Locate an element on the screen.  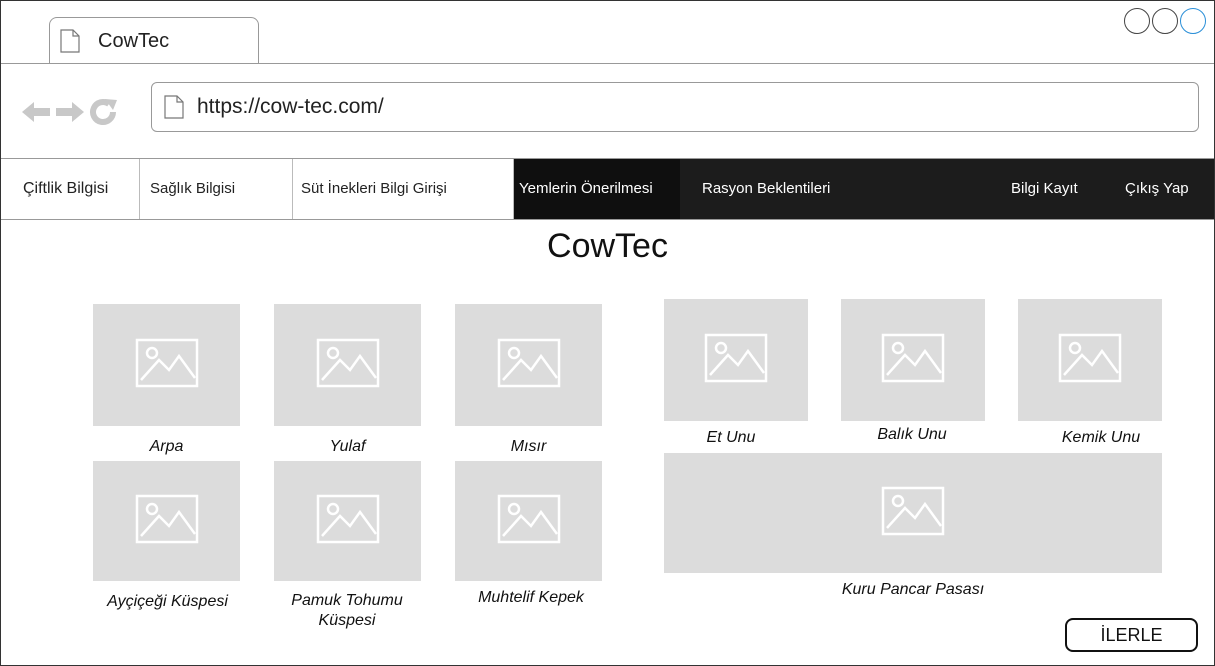
feed-image-et-unu is located at coordinates (736, 360).